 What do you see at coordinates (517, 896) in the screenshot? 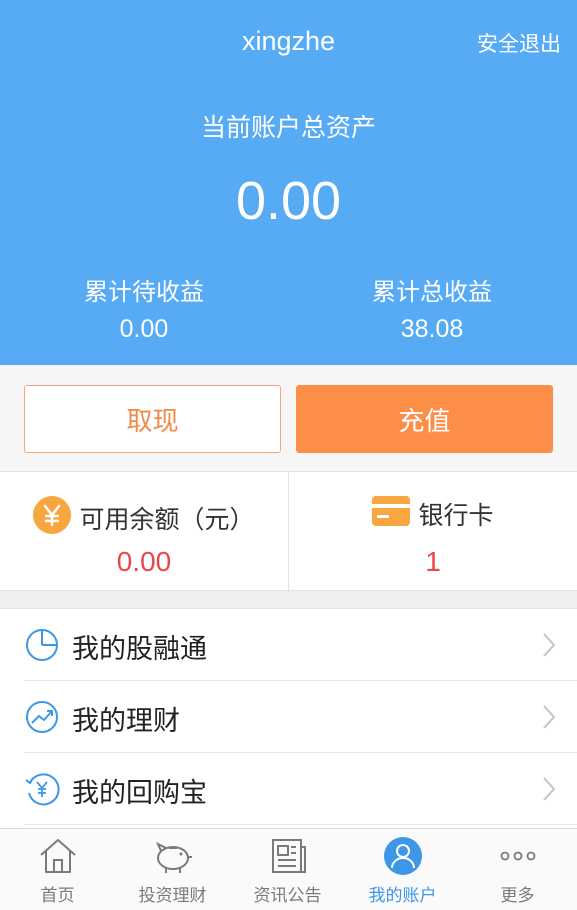
I see `tab-label: 更多` at bounding box center [517, 896].